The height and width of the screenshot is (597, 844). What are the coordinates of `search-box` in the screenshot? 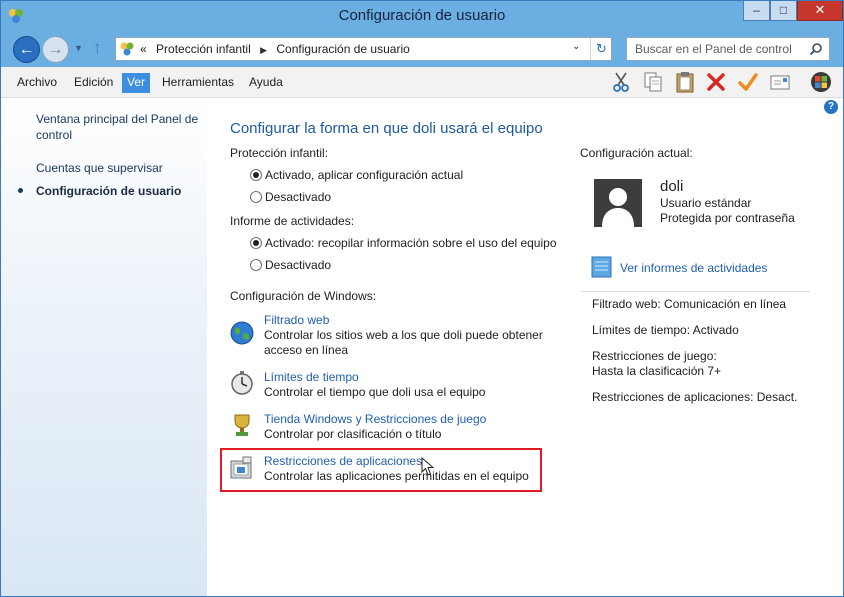 It's located at (728, 49).